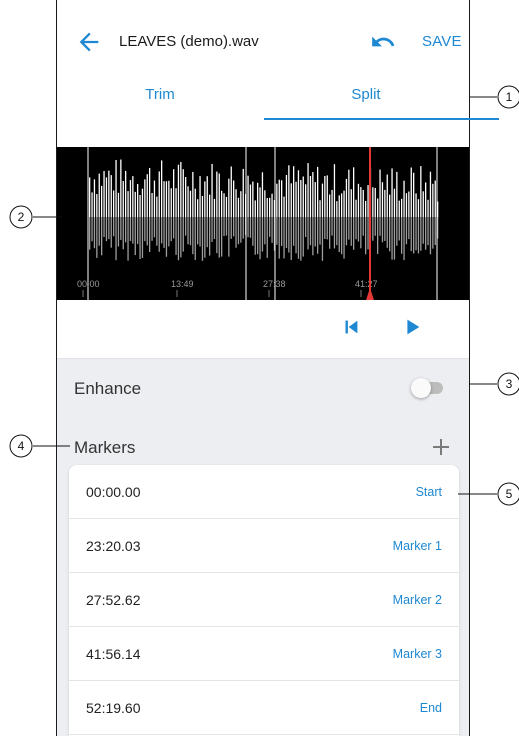  I want to click on marker-label: End, so click(431, 708).